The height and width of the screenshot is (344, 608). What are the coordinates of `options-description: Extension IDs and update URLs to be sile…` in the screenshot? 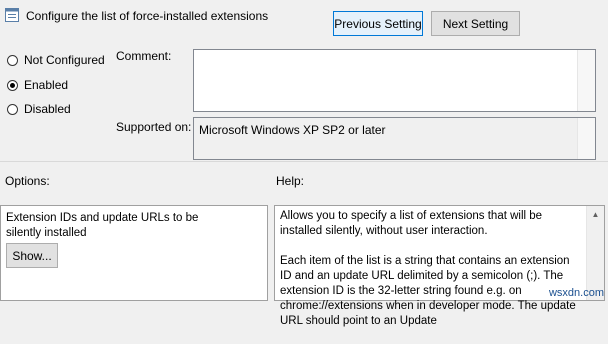 It's located at (102, 225).